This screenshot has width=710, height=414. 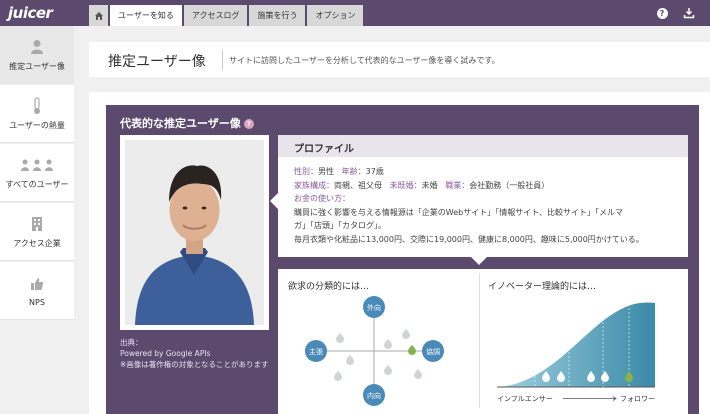 I want to click on marital-label: 未既婚：, so click(x=405, y=185).